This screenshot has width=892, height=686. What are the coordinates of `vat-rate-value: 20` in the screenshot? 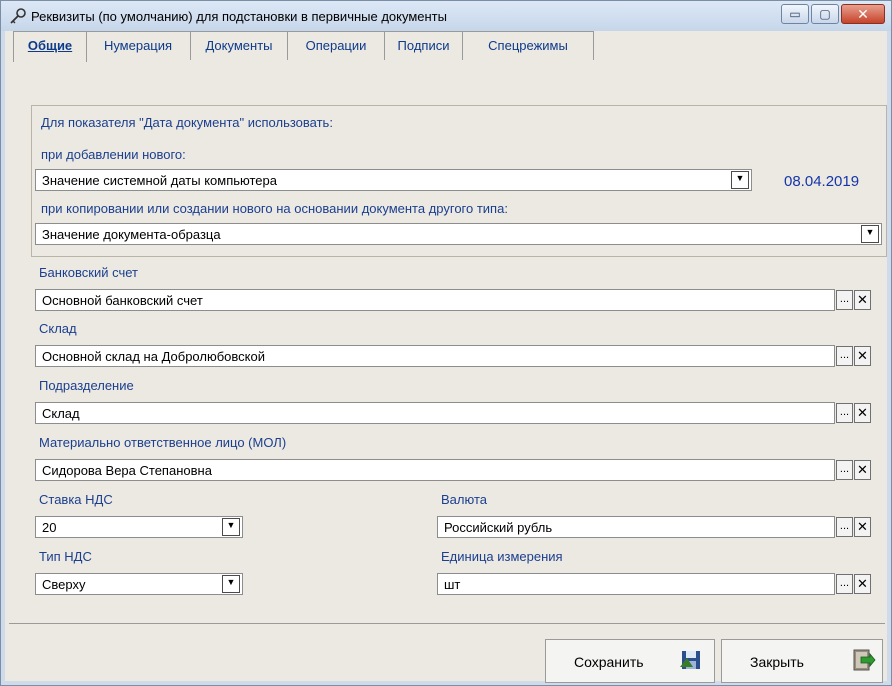 It's located at (49, 527).